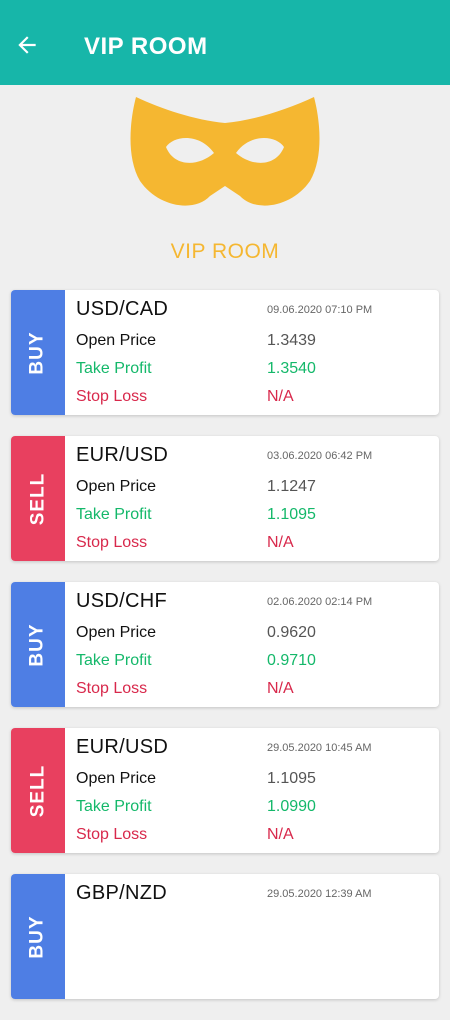  Describe the element at coordinates (319, 894) in the screenshot. I see `signal-date: 29.05.2020 12:39 AM` at that location.